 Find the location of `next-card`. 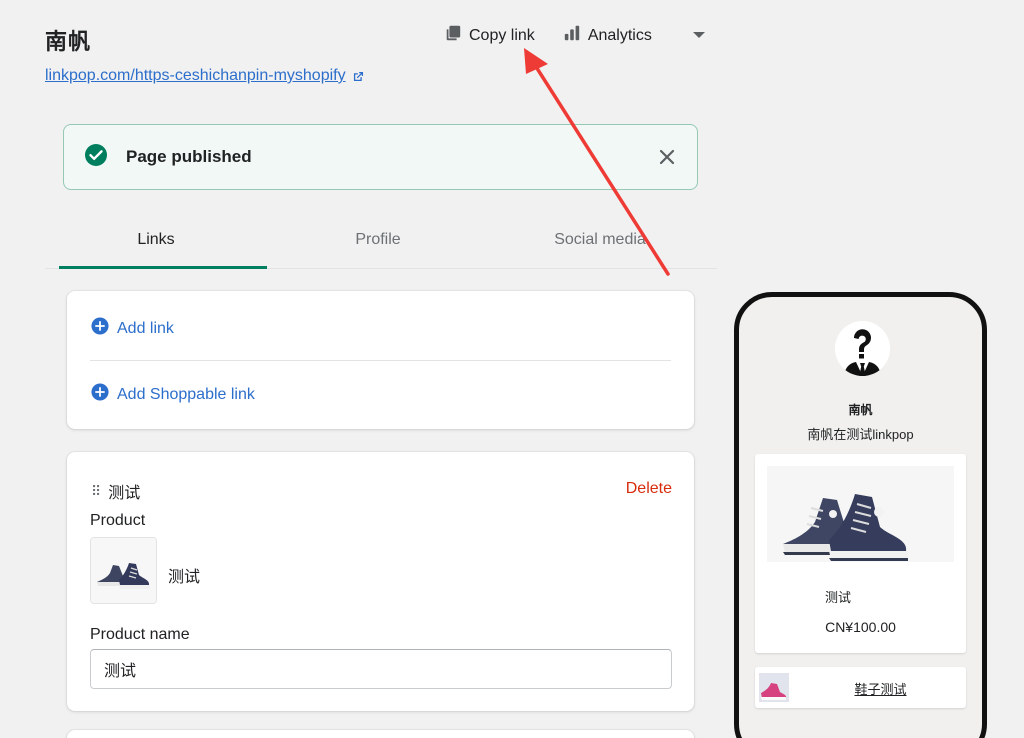

next-card is located at coordinates (380, 734).